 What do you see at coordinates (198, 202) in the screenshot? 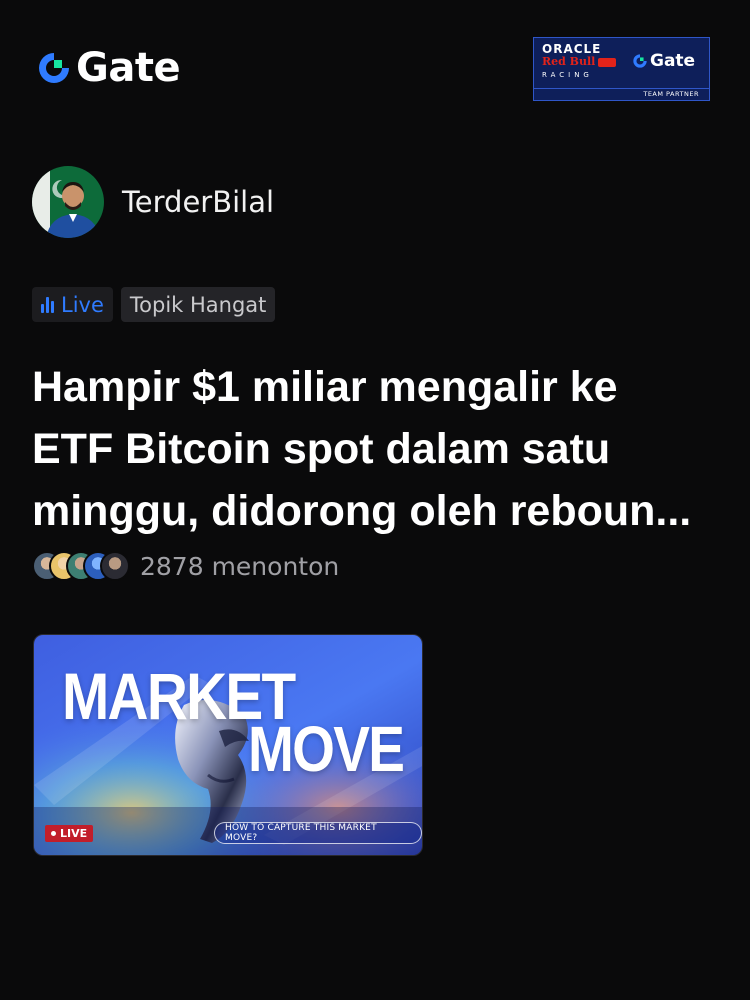
I see `author-name: TerderBilal` at bounding box center [198, 202].